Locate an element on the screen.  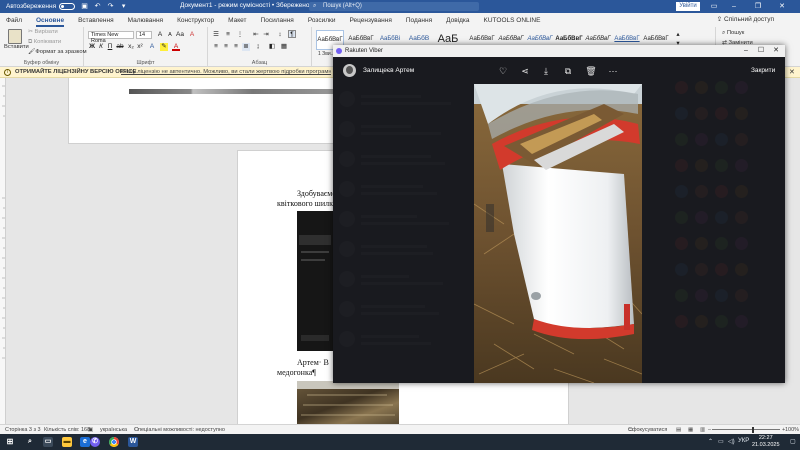
tab-help: Довідка is located at coordinates (457, 22).